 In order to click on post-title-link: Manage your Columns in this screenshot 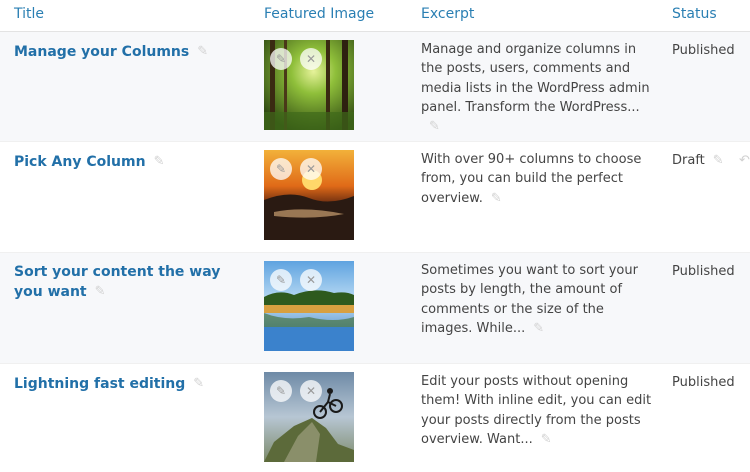, I will do `click(101, 52)`.